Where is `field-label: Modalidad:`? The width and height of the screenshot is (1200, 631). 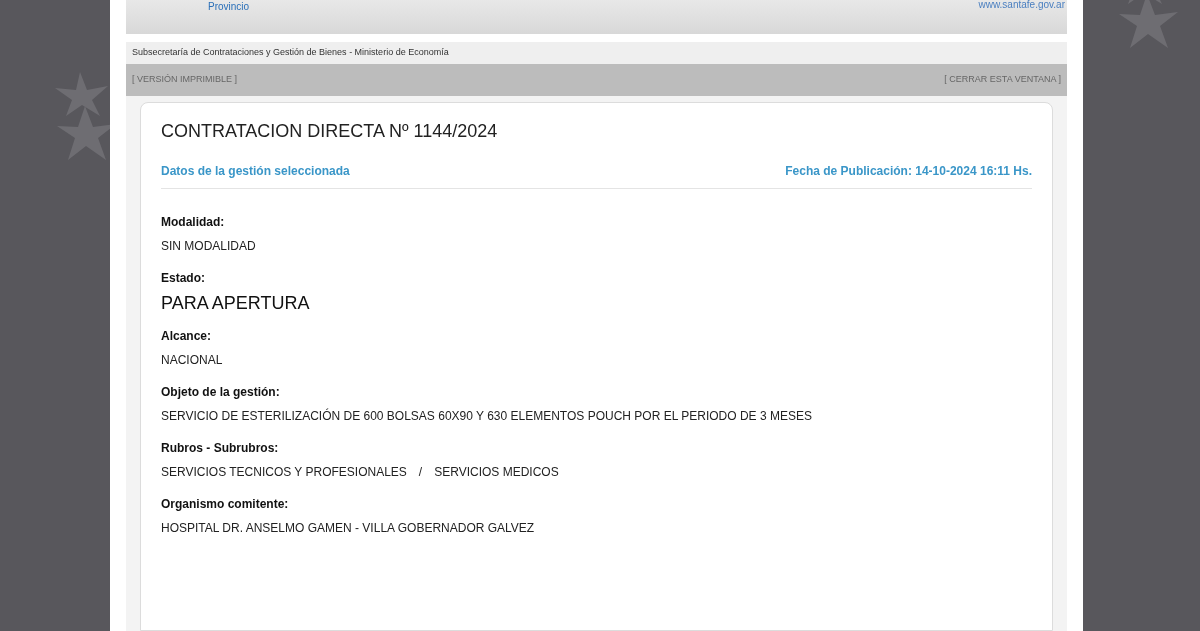
field-label: Modalidad: is located at coordinates (193, 222).